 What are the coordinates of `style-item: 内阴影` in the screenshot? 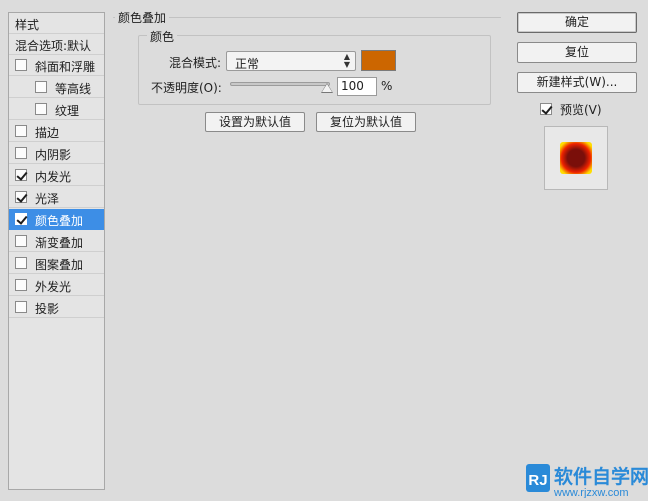 It's located at (56, 153).